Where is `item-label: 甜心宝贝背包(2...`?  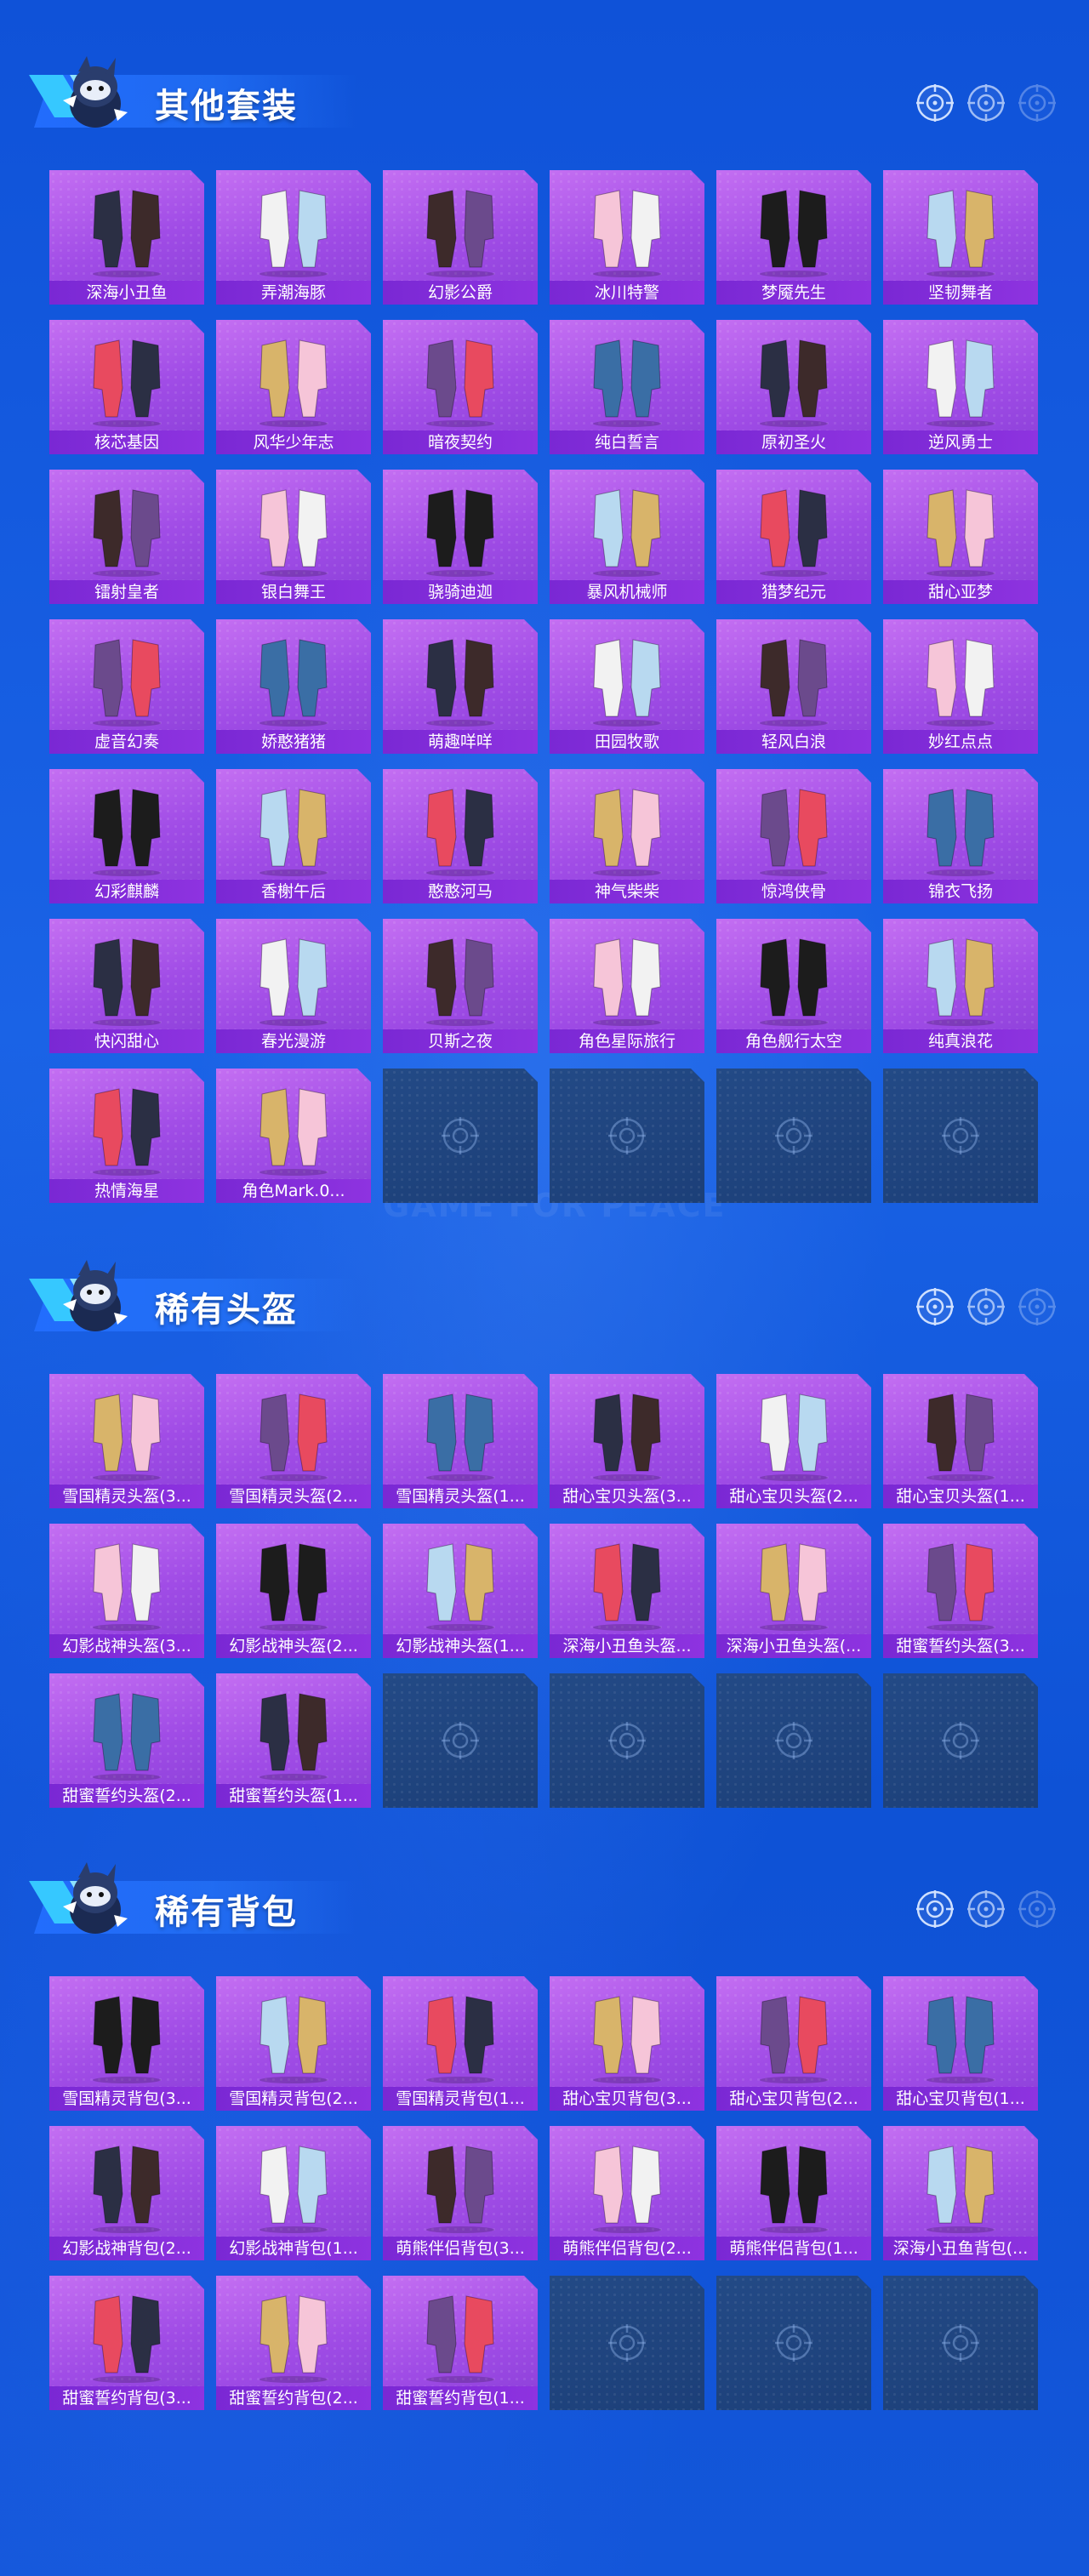
item-label: 甜心宝贝背包(2... is located at coordinates (793, 2099).